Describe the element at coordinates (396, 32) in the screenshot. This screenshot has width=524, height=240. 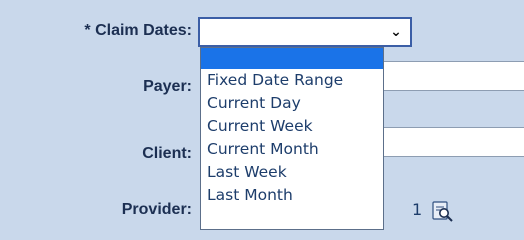
I see `chevron-down-icon: ⌄` at that location.